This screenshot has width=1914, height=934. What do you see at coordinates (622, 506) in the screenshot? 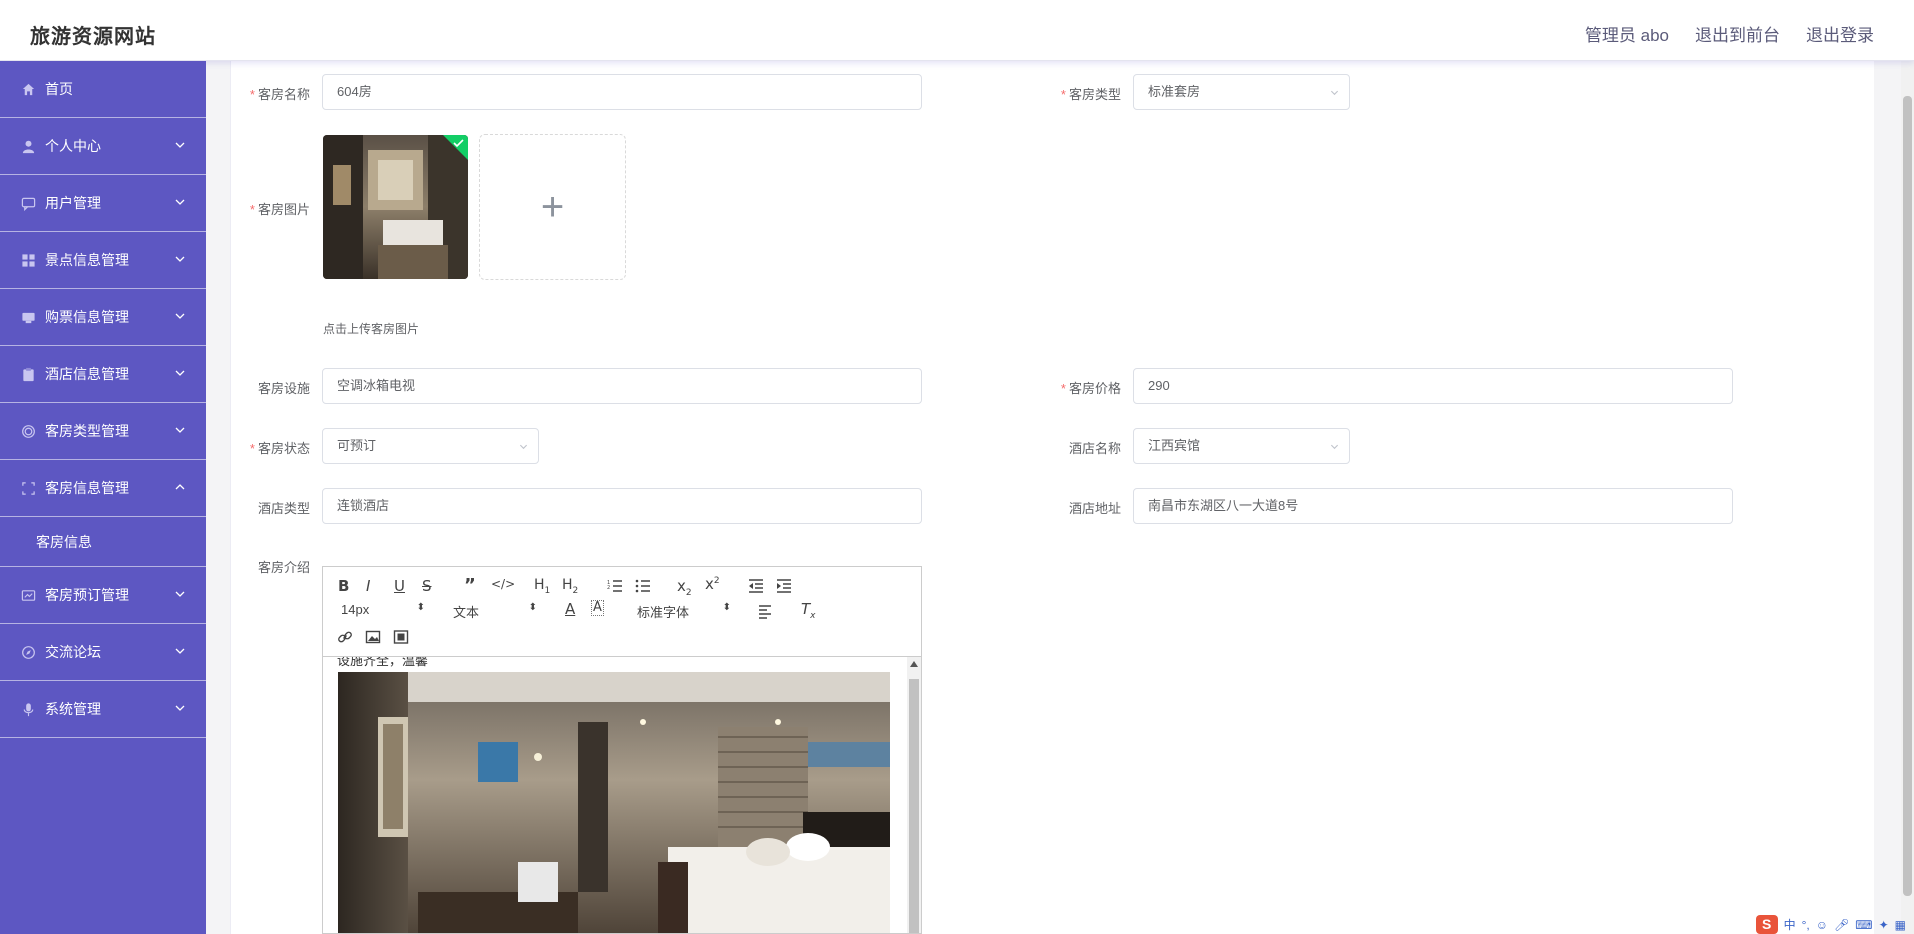
I see `hotel-type-input: 连锁酒店` at bounding box center [622, 506].